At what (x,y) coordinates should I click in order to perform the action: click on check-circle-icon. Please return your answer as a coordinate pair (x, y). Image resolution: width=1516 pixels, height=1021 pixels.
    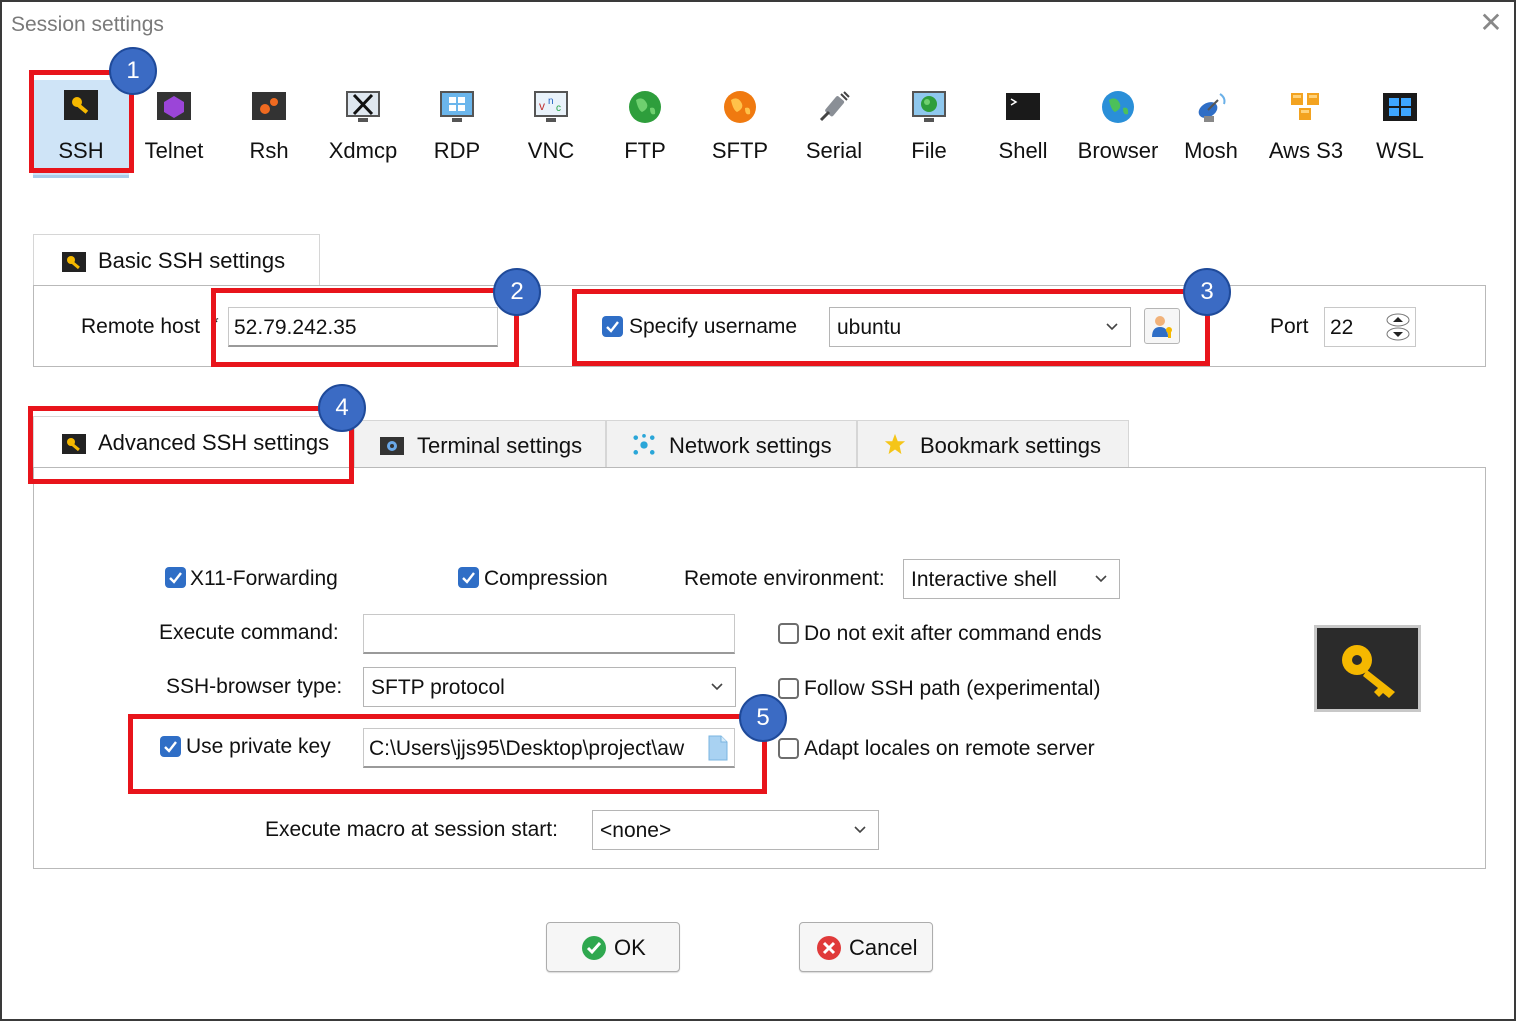
    Looking at the image, I should click on (594, 948).